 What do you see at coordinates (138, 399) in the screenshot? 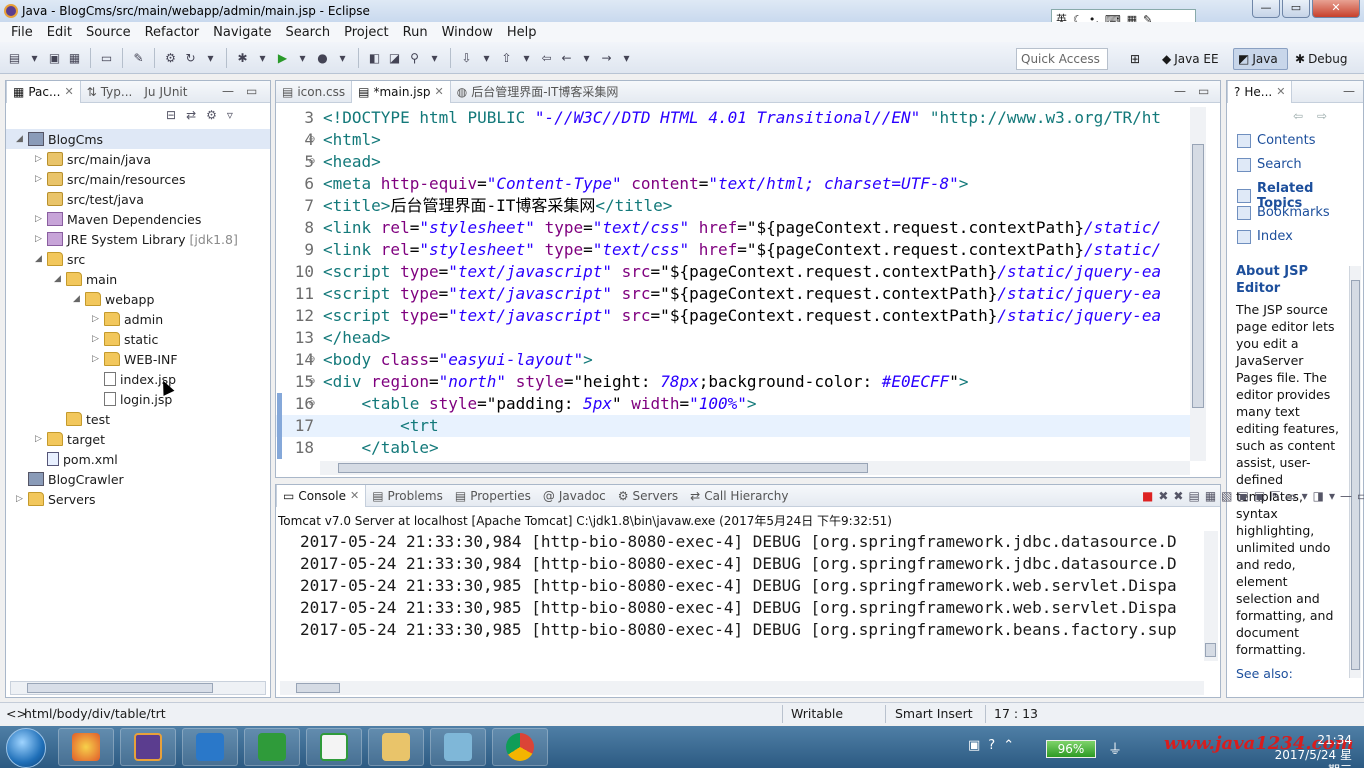
I see `tree-item: login.jsp` at bounding box center [138, 399].